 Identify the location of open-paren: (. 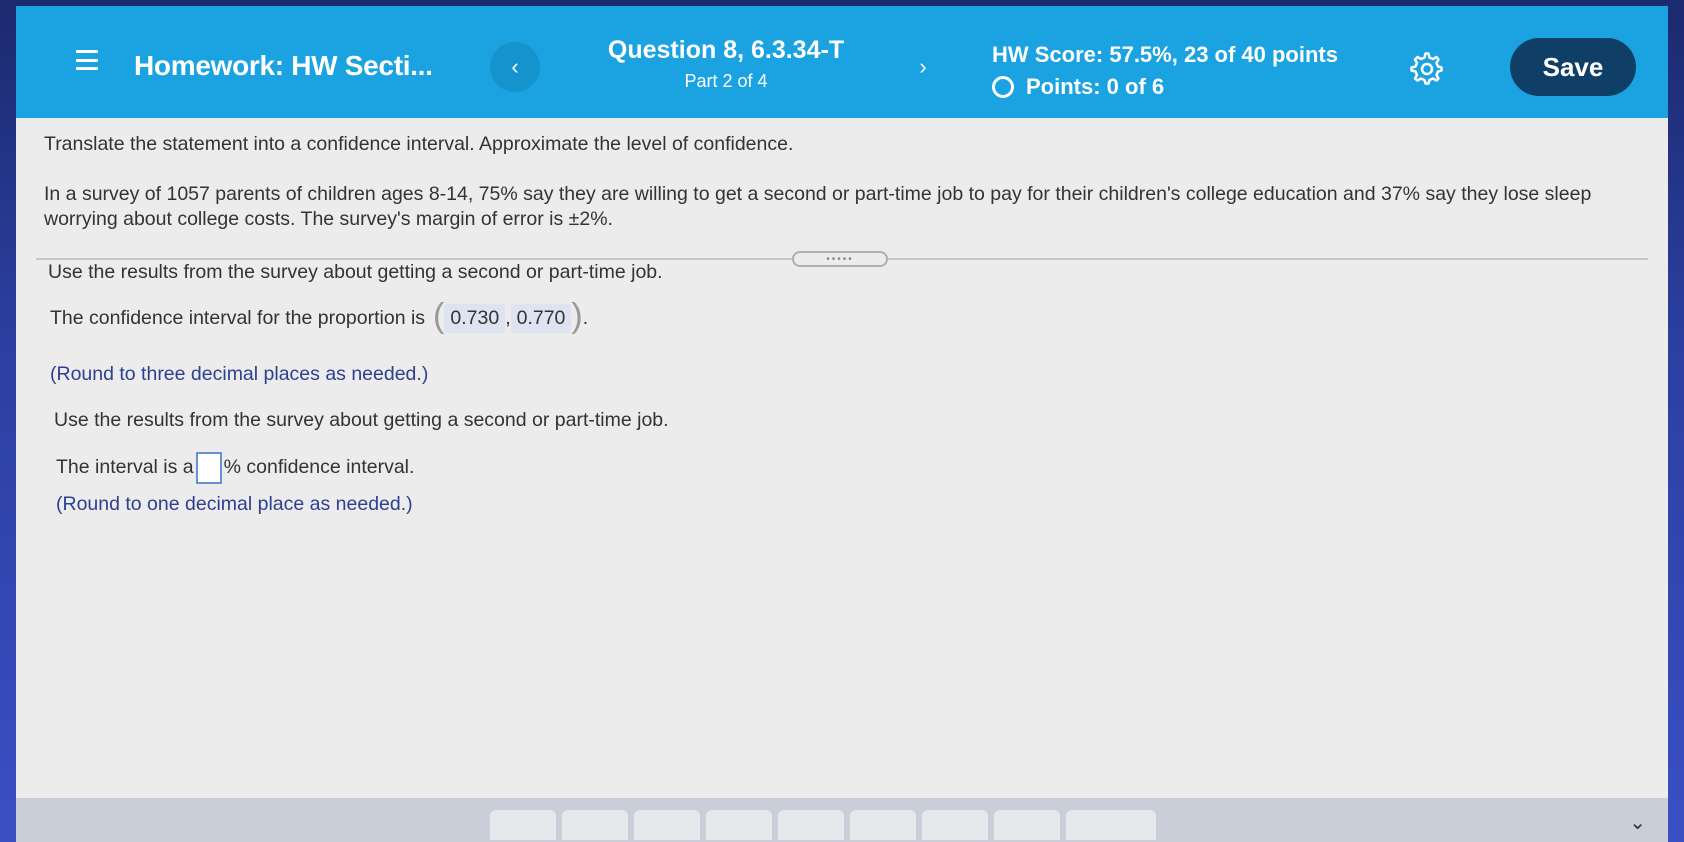
(439, 315).